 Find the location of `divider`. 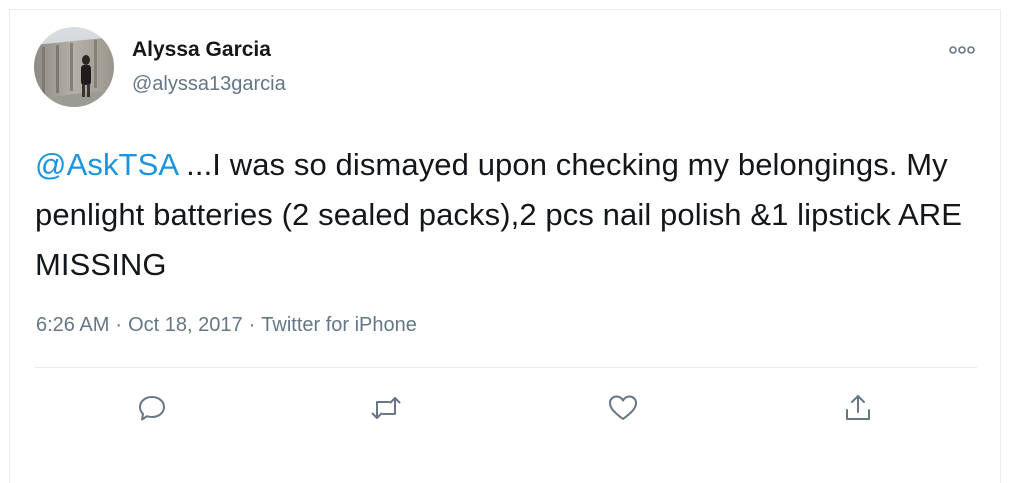

divider is located at coordinates (506, 367).